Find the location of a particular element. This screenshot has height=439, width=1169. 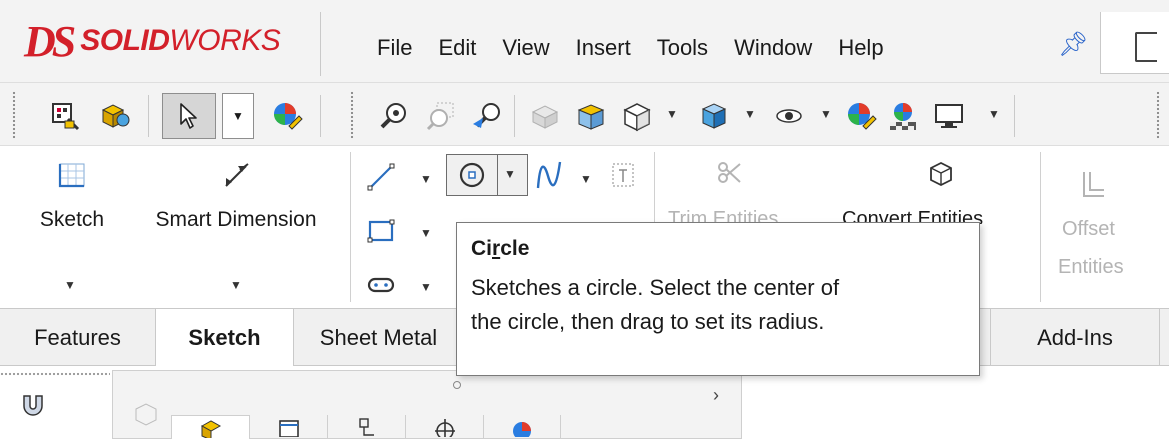

tab-features: Features is located at coordinates (78, 337).